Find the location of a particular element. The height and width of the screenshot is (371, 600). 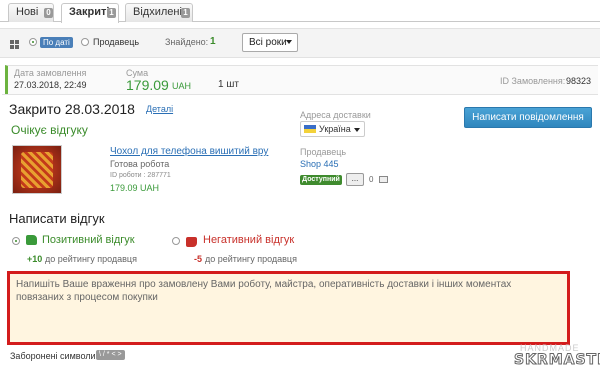

ukraine-flag-icon is located at coordinates (310, 129).